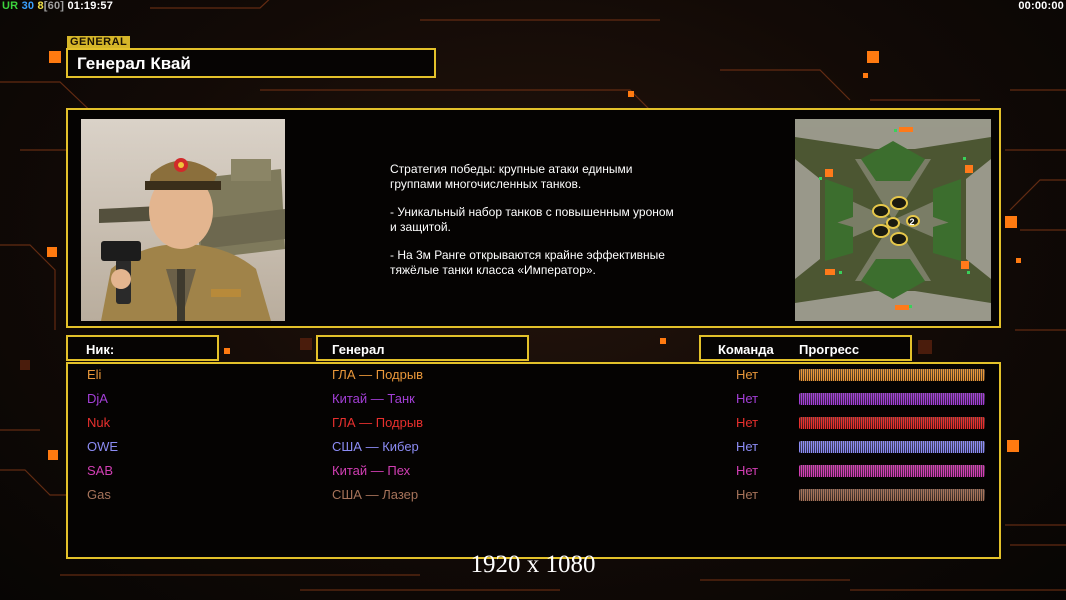 This screenshot has width=1066, height=600. I want to click on hud-value-30: 30, so click(28, 6).